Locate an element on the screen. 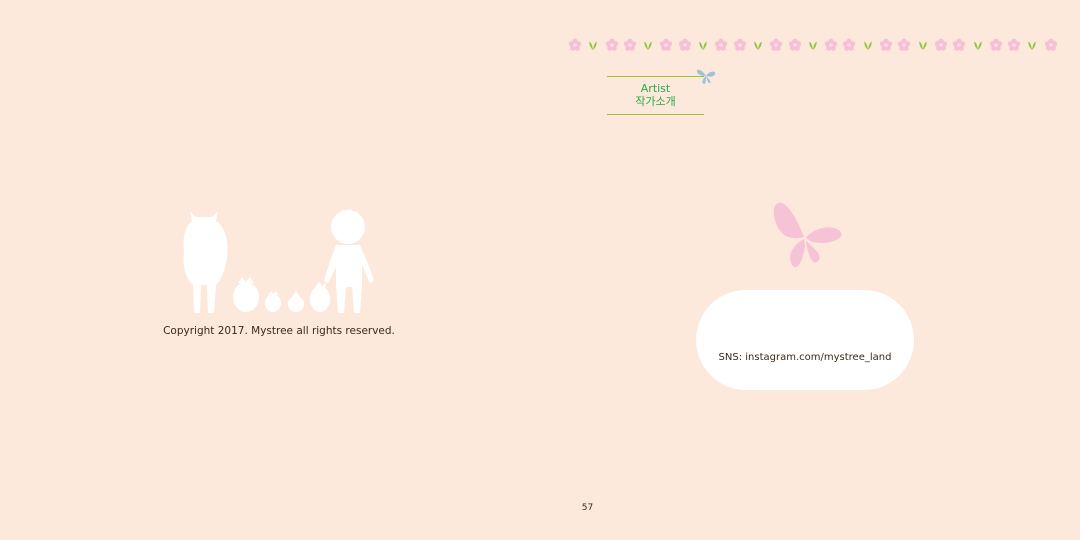 Image resolution: width=1080 pixels, height=540 pixels. artist-heading: Artist 작가소개 is located at coordinates (655, 95).